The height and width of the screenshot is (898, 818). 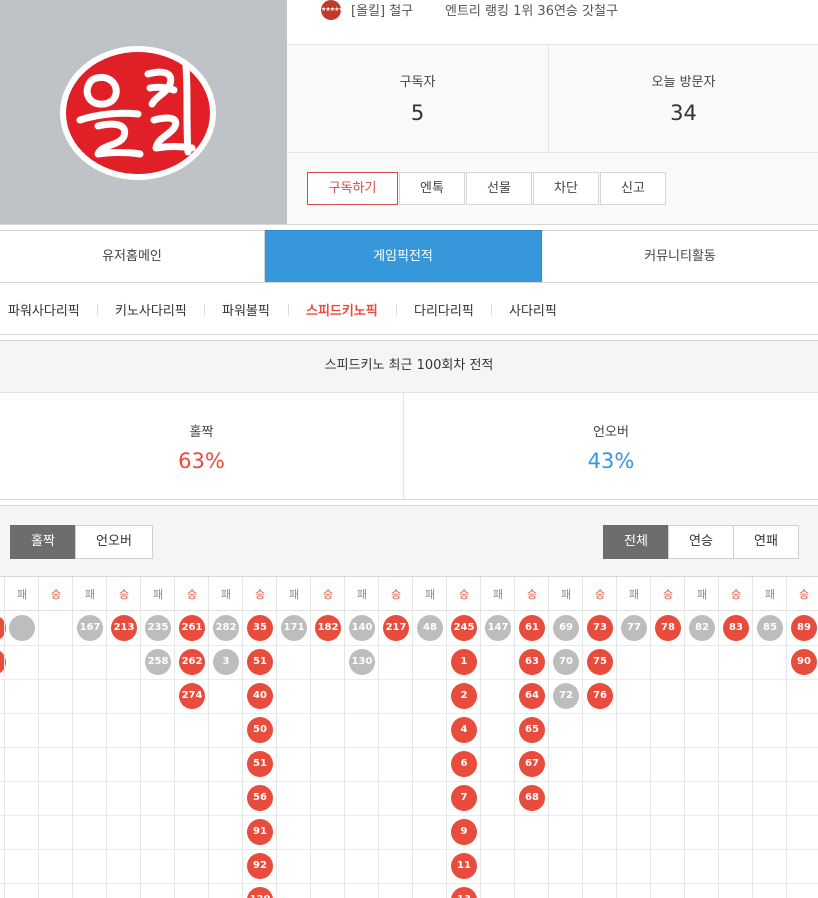 I want to click on entalk-button: 엔톡, so click(x=432, y=188).